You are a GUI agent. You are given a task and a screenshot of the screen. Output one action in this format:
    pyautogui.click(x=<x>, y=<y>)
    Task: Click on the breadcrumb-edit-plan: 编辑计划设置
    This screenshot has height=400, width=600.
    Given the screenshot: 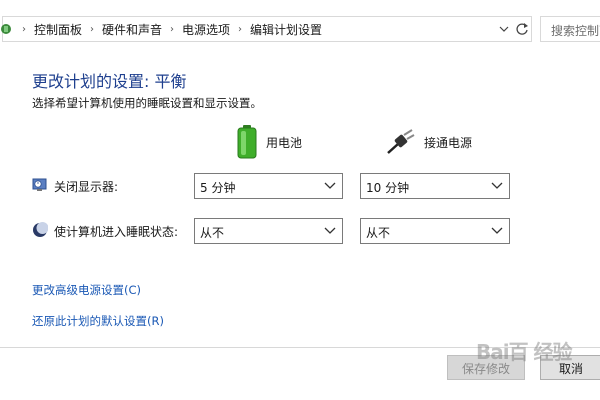 What is the action you would take?
    pyautogui.click(x=286, y=29)
    